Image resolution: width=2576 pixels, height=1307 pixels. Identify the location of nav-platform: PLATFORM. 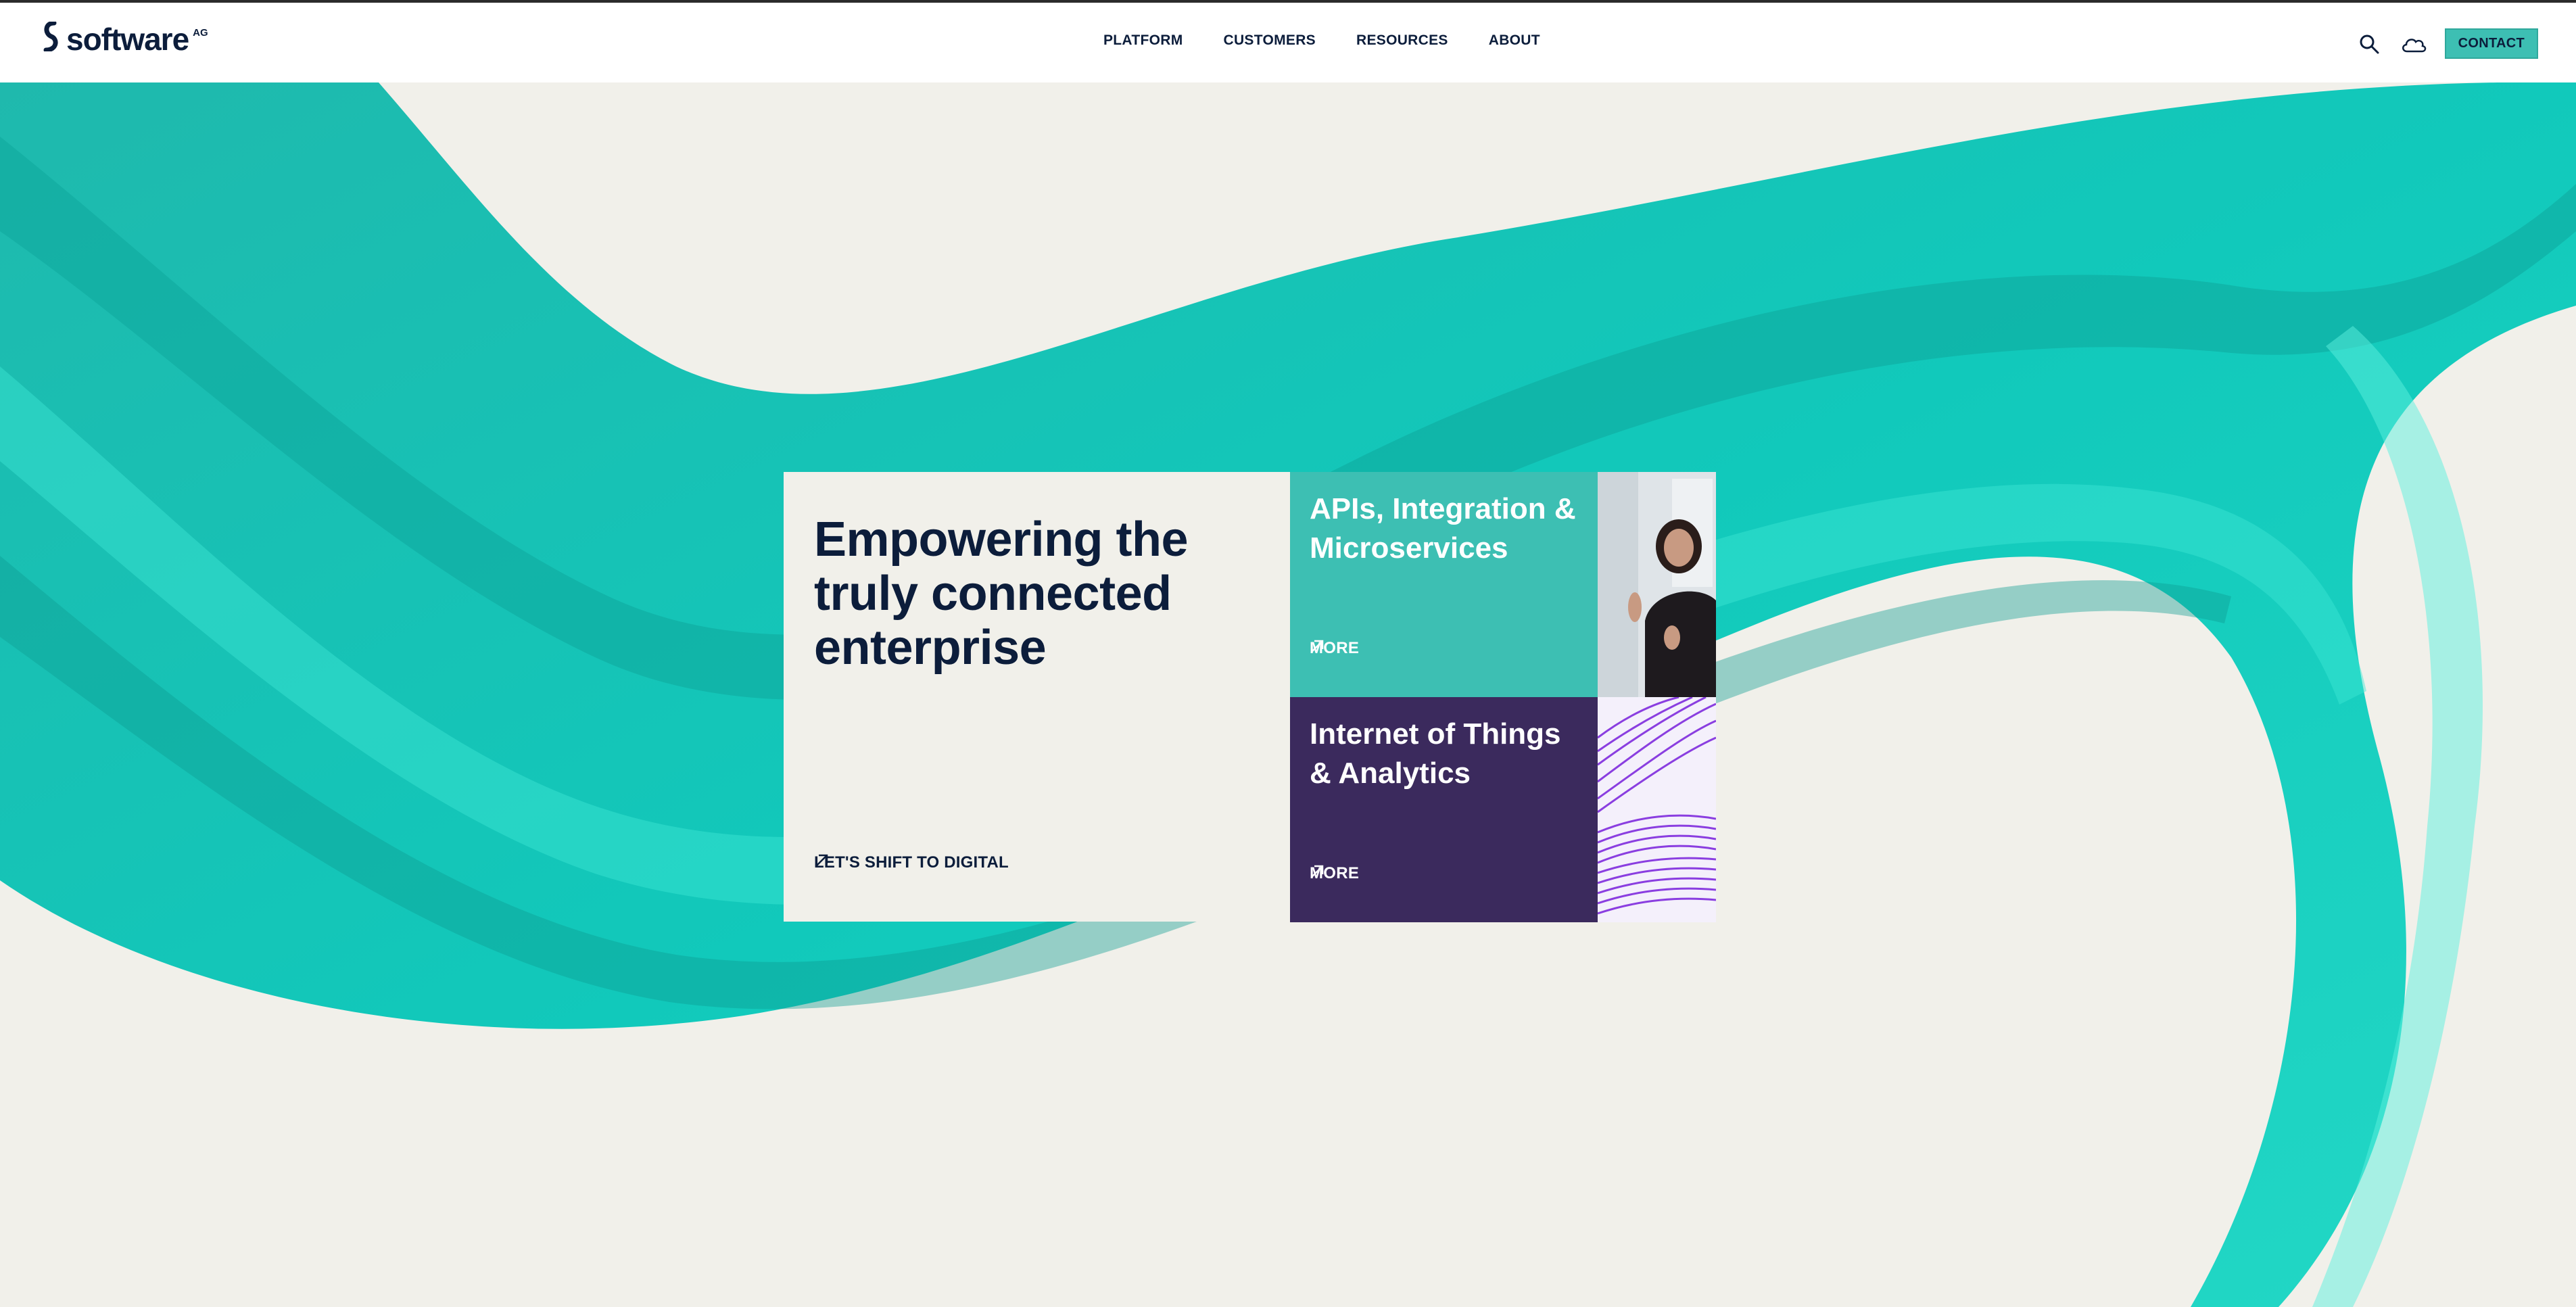
(1143, 40).